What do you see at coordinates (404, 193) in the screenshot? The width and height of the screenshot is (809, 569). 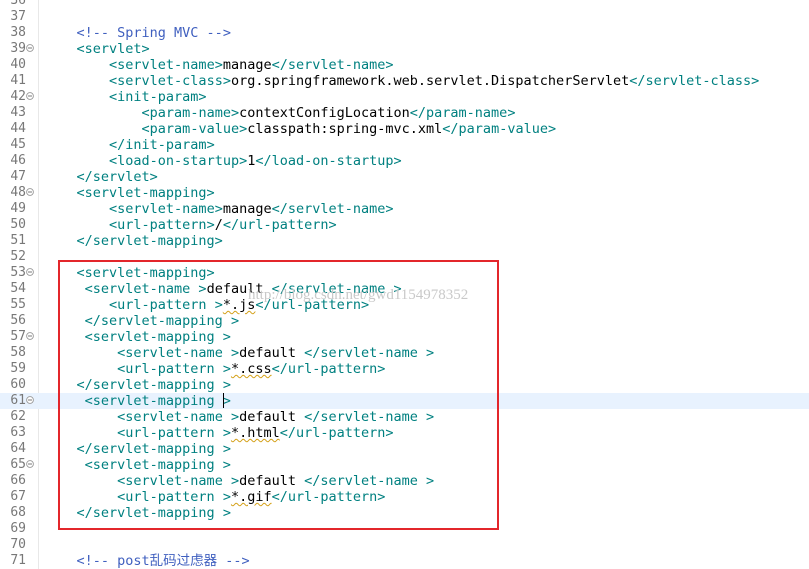 I see `code-line: 48 <servlet-mapping>` at bounding box center [404, 193].